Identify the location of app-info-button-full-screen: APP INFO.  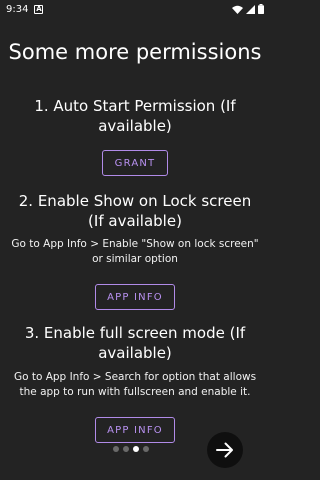
(135, 430).